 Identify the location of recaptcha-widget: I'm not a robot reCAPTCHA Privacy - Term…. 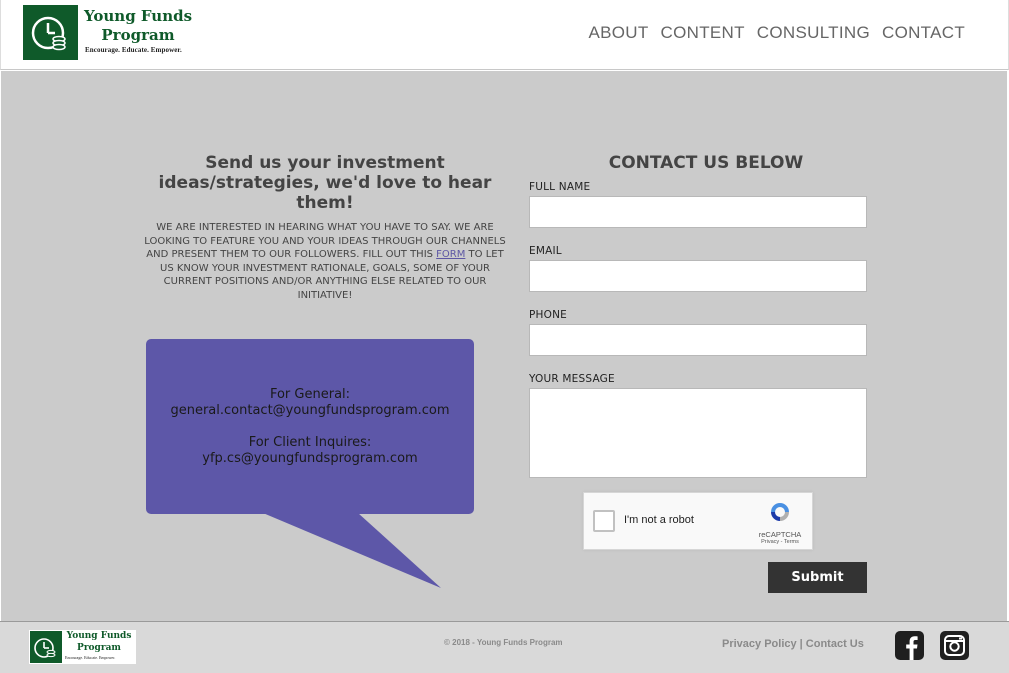
(698, 521).